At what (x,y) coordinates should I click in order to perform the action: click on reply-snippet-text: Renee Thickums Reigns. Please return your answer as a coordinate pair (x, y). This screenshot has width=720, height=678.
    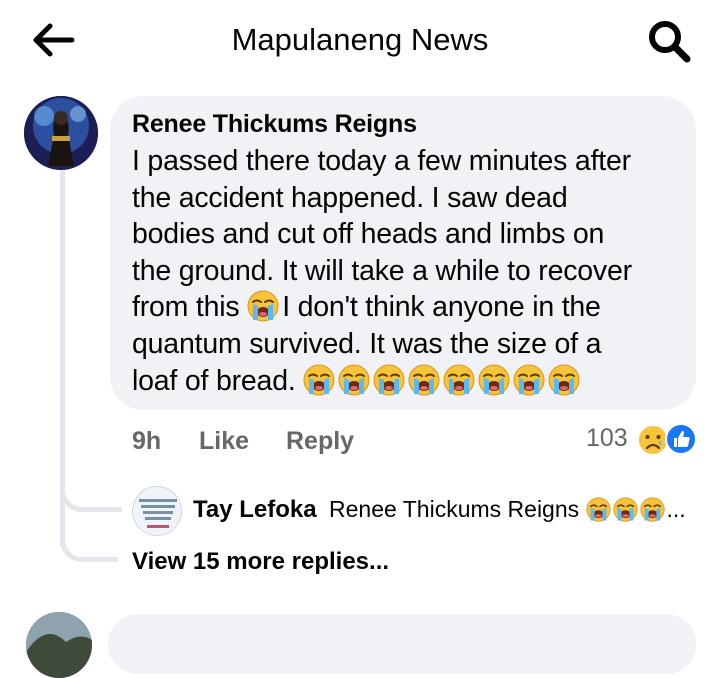
    Looking at the image, I should click on (454, 509).